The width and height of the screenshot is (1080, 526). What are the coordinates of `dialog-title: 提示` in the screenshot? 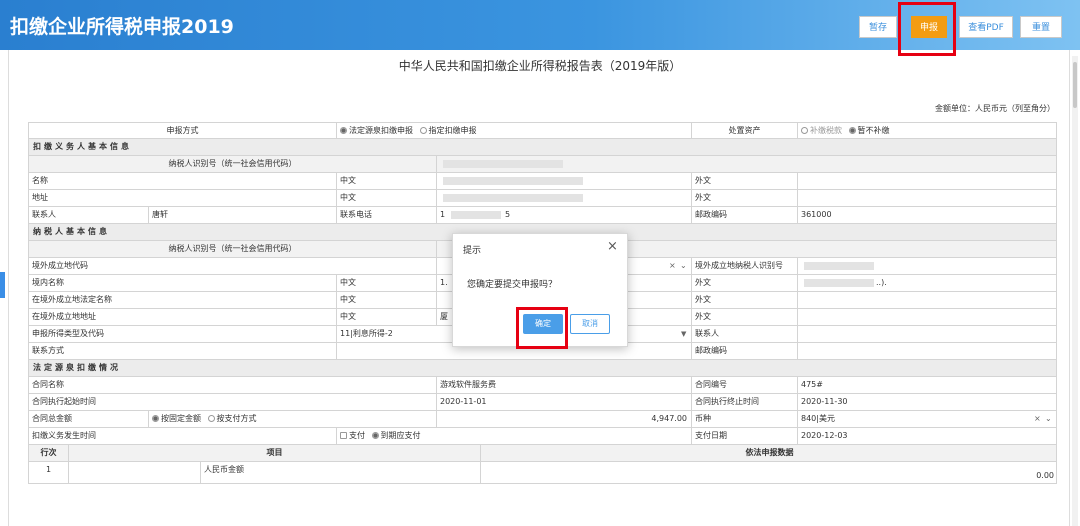 It's located at (472, 251).